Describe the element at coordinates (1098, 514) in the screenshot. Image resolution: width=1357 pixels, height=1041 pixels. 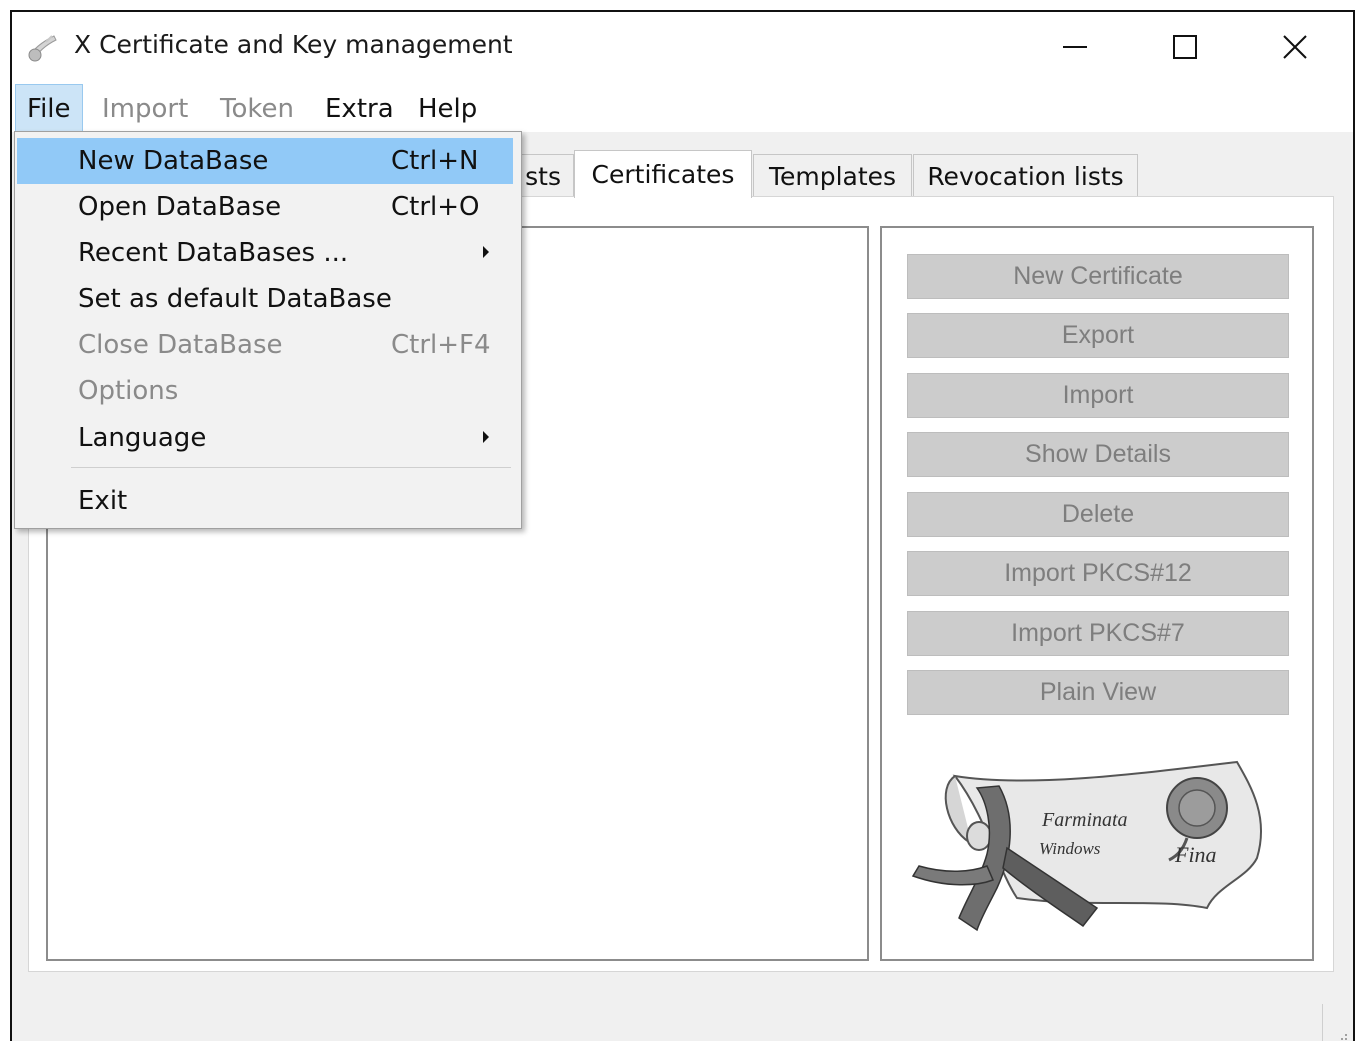
I see `delete-button: Delete` at that location.